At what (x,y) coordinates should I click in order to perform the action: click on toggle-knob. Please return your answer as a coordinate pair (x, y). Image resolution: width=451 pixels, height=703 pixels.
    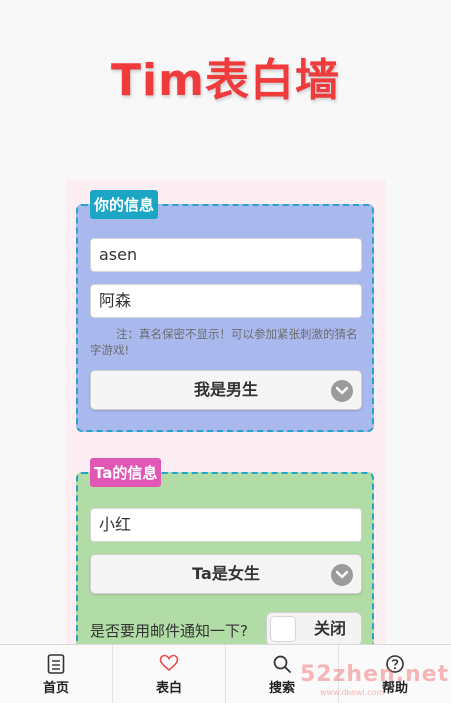
    Looking at the image, I should click on (283, 629).